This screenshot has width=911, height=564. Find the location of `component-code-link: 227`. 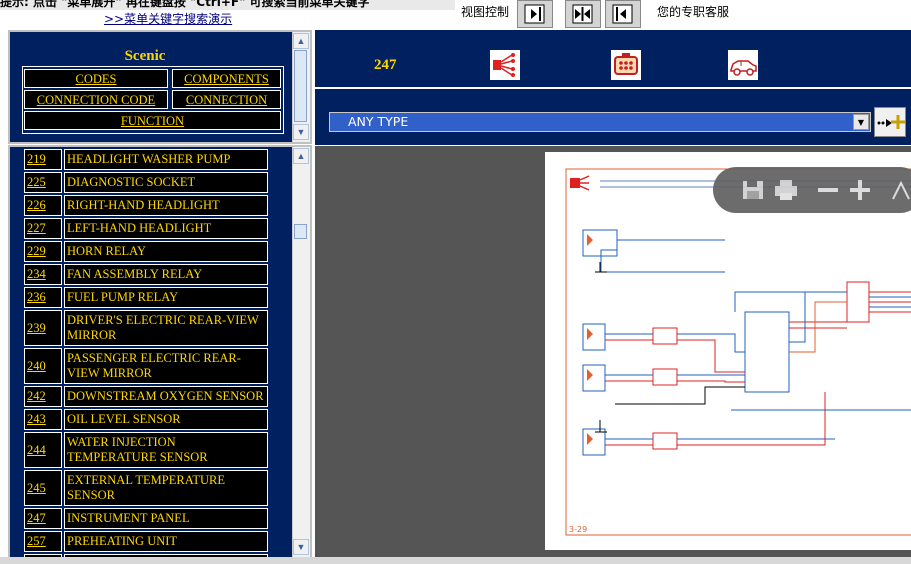

component-code-link: 227 is located at coordinates (43, 228).